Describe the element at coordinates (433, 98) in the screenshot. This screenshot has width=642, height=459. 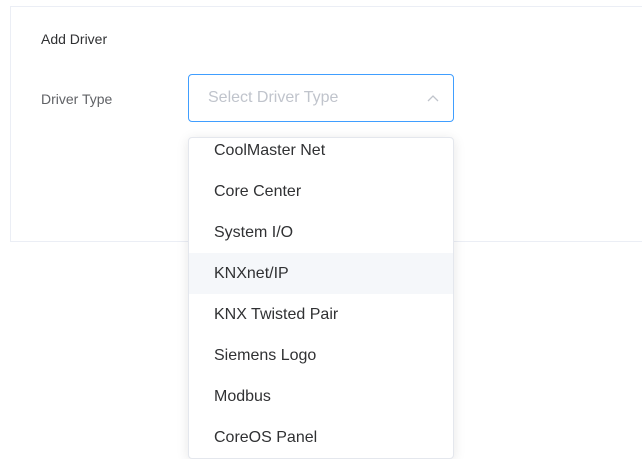
I see `chevron-up-icon` at that location.